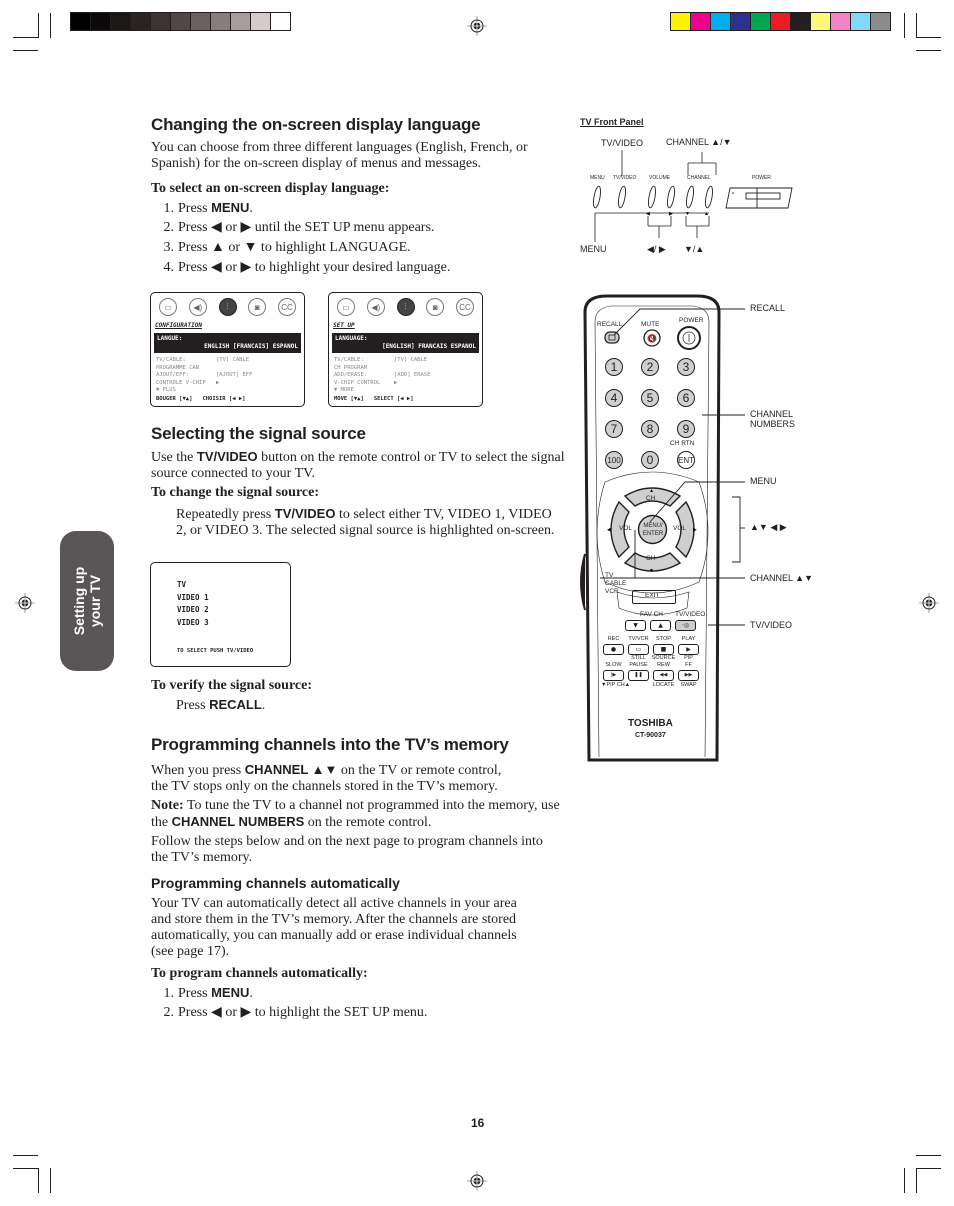  Describe the element at coordinates (768, 308) in the screenshot. I see `remote-callout-recall: RECALL` at that location.